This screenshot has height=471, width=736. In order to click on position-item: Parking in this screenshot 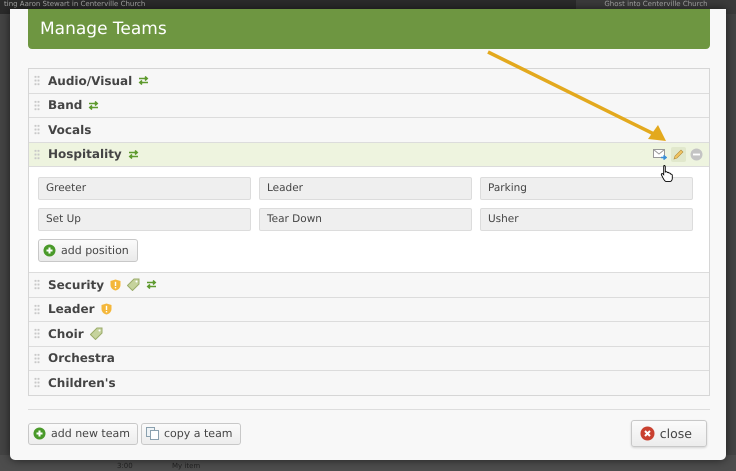, I will do `click(586, 188)`.